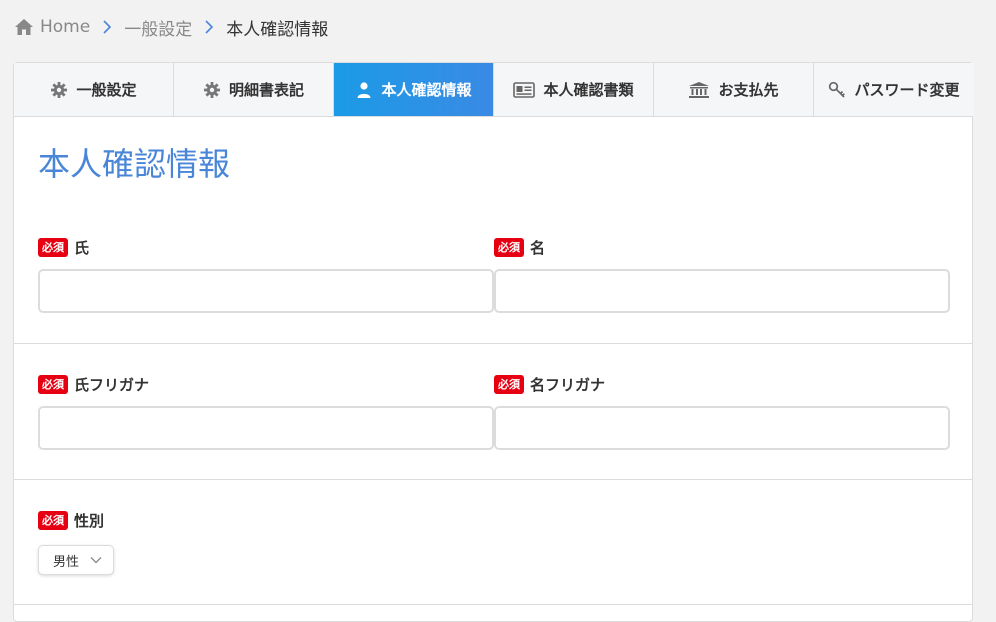 The width and height of the screenshot is (996, 622). Describe the element at coordinates (266, 90) in the screenshot. I see `tab-label: 明細書表記` at that location.